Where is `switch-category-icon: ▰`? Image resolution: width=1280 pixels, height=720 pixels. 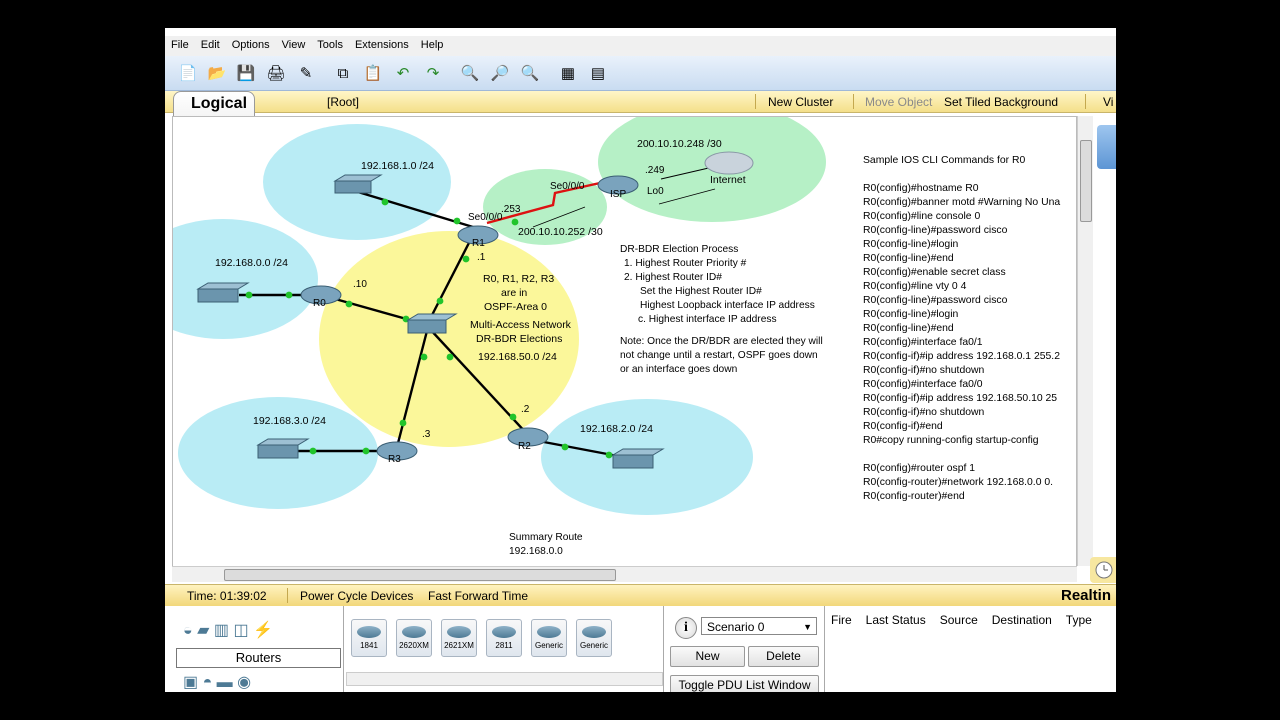
switch-category-icon: ▰ is located at coordinates (203, 630).